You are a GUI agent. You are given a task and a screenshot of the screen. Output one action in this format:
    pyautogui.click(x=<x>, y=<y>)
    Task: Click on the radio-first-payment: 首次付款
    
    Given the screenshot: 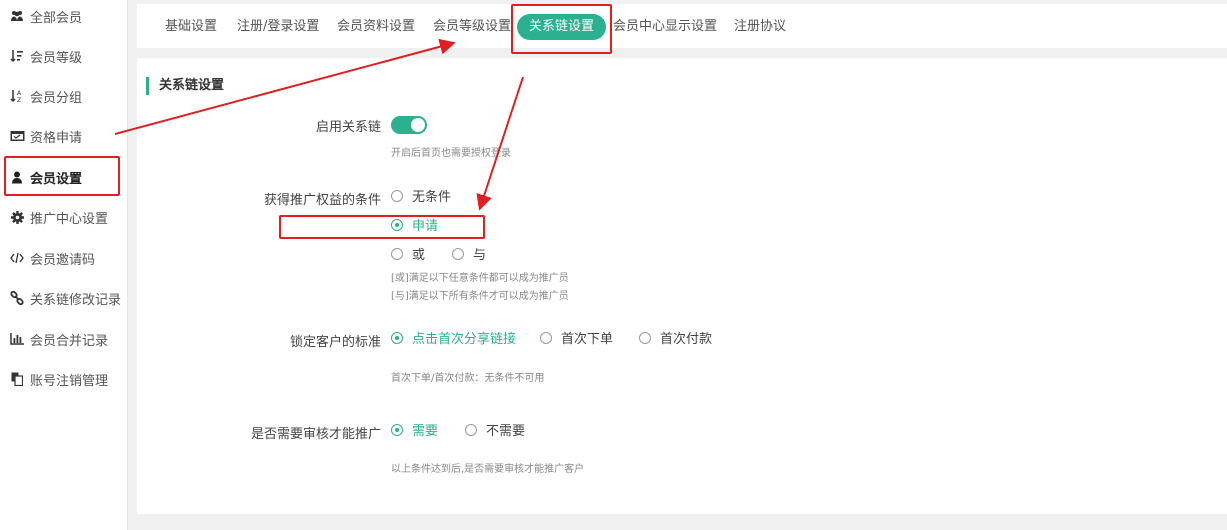 What is the action you would take?
    pyautogui.click(x=675, y=337)
    